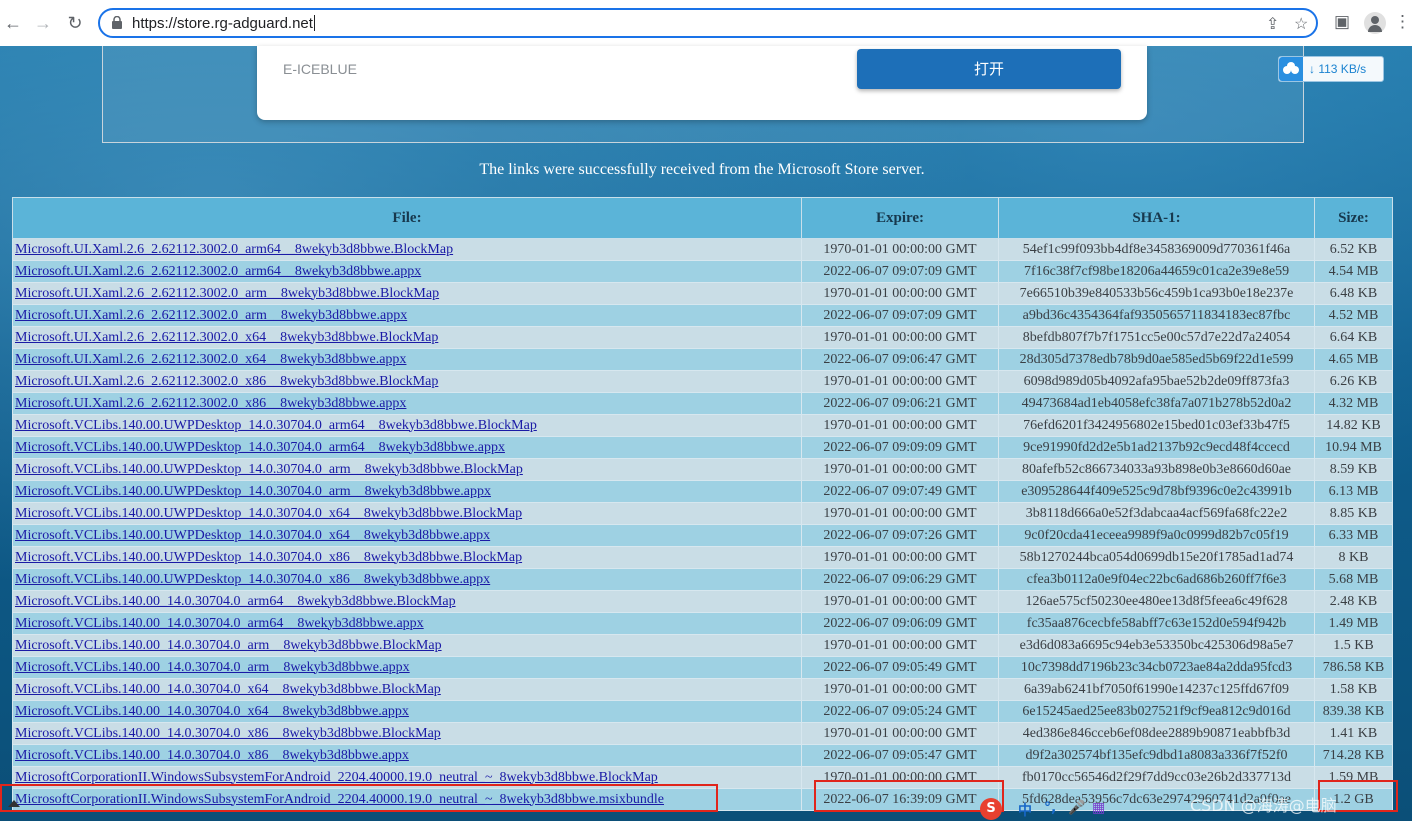 This screenshot has height=821, width=1412. What do you see at coordinates (1156, 469) in the screenshot?
I see `sha1-cell: 80afefb52c866734033a93b898e0b3e8660d60ae` at bounding box center [1156, 469].